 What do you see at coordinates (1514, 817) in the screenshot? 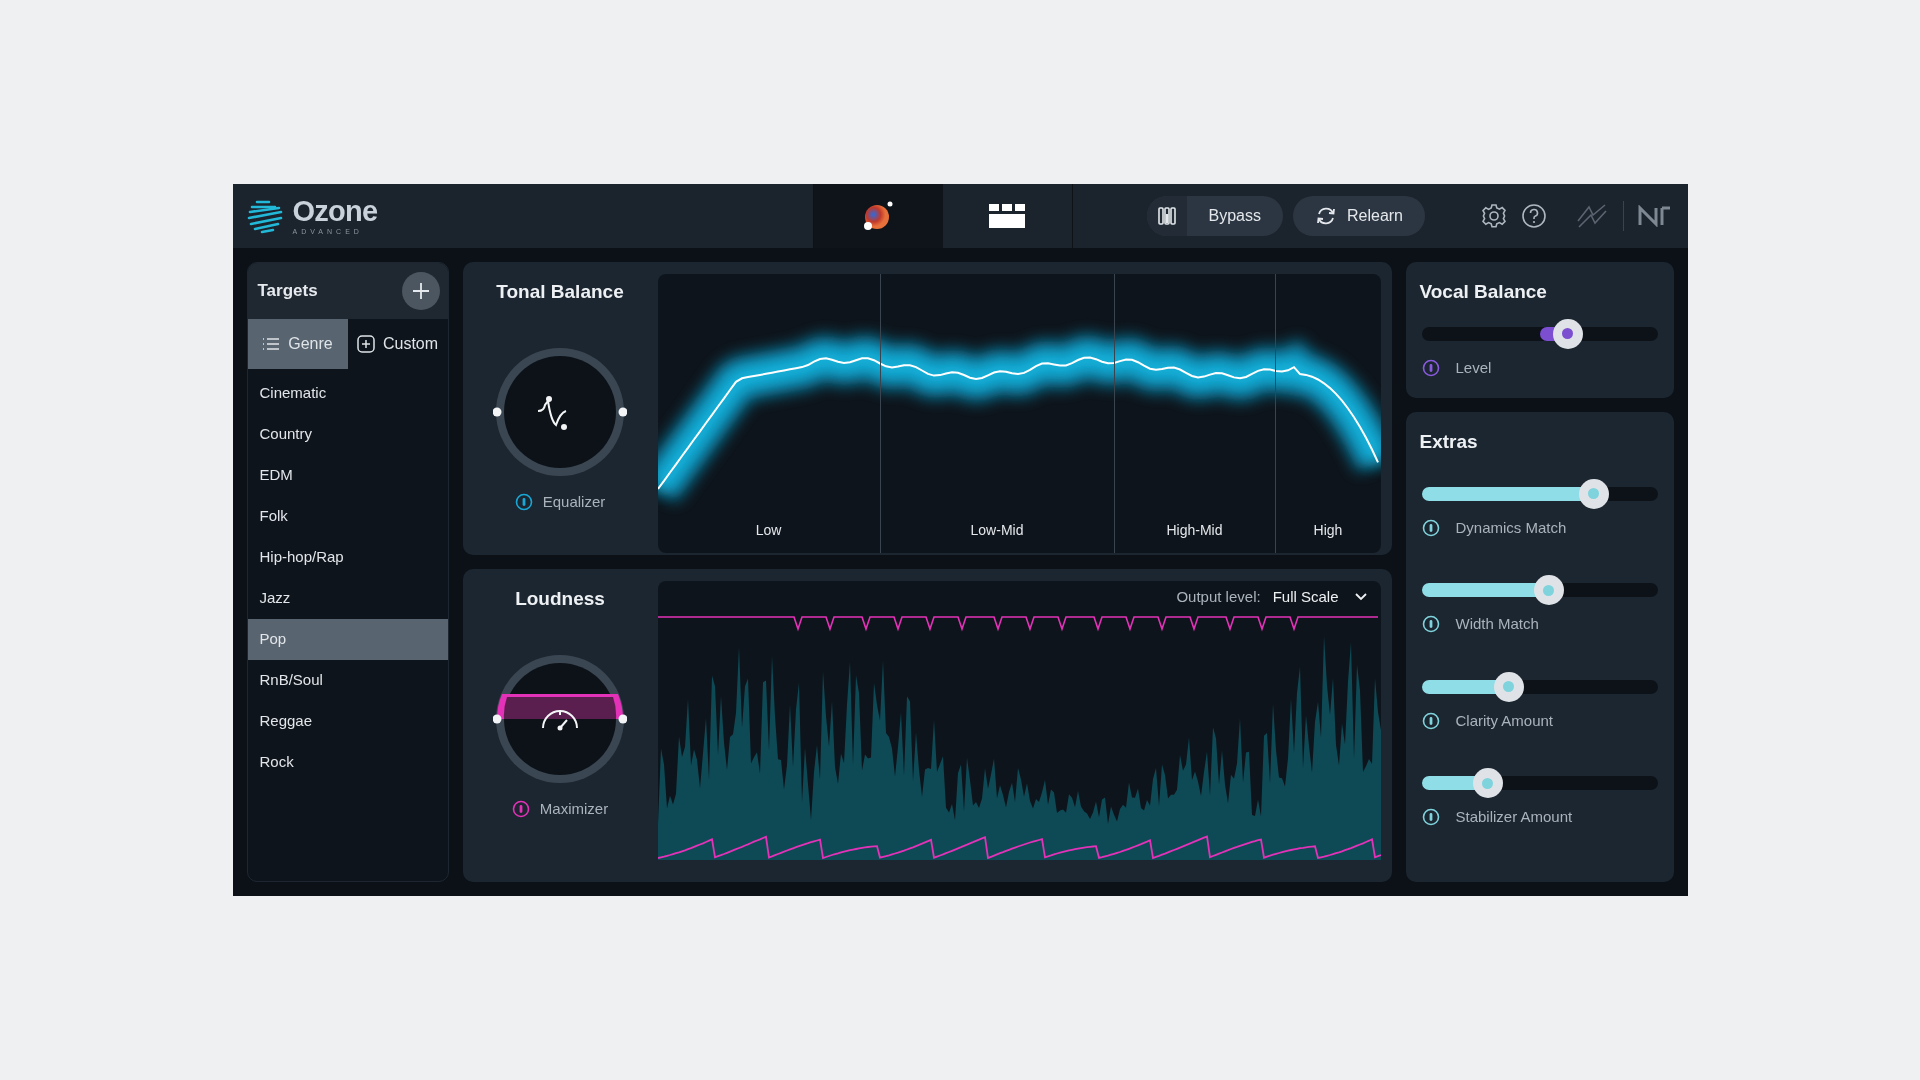
I see `slider-label: Stabilizer Amount` at bounding box center [1514, 817].